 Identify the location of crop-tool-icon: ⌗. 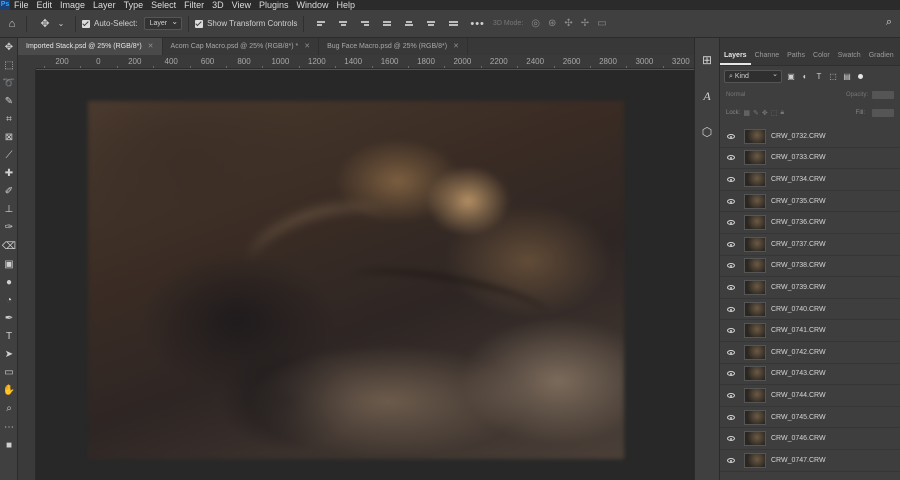
(9, 119).